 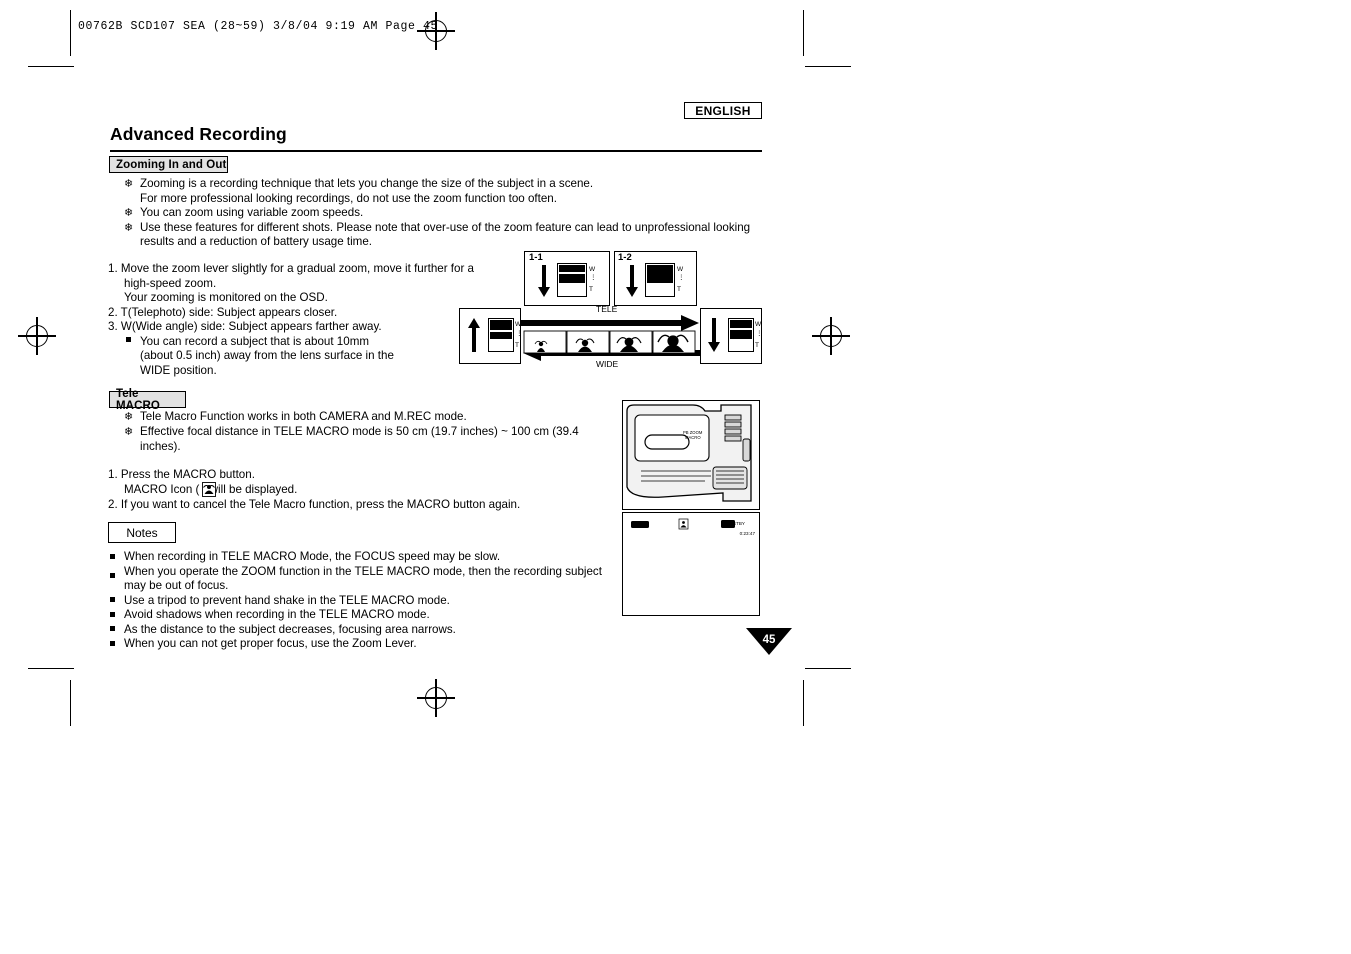 I want to click on lever-w-label-1-1: W, so click(x=592, y=269).